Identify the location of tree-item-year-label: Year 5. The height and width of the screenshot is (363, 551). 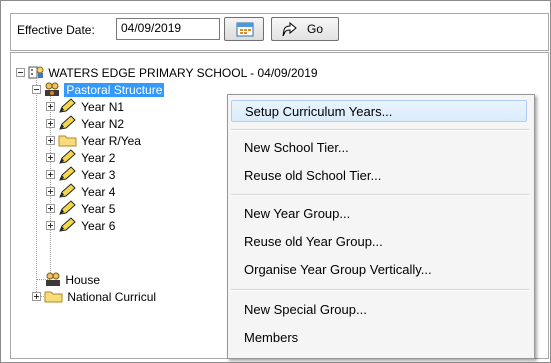
(98, 209).